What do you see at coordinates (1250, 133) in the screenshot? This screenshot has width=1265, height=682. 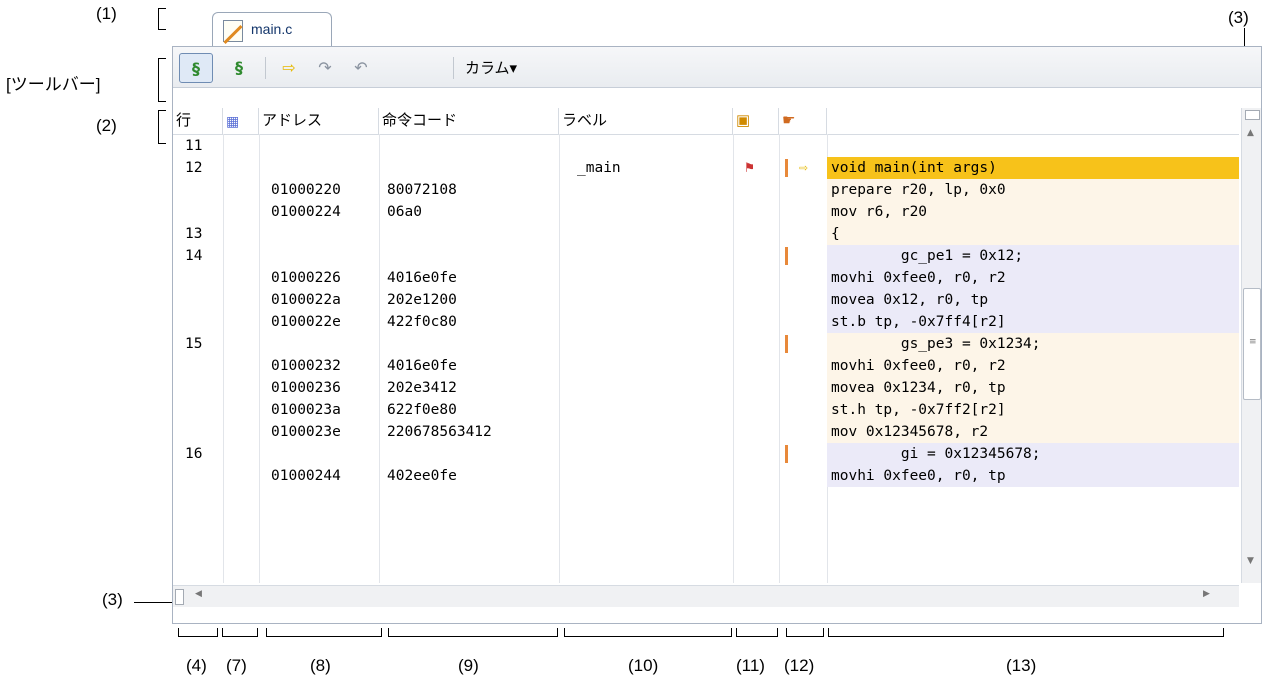 I see `scroll-up-icon: ▲` at bounding box center [1250, 133].